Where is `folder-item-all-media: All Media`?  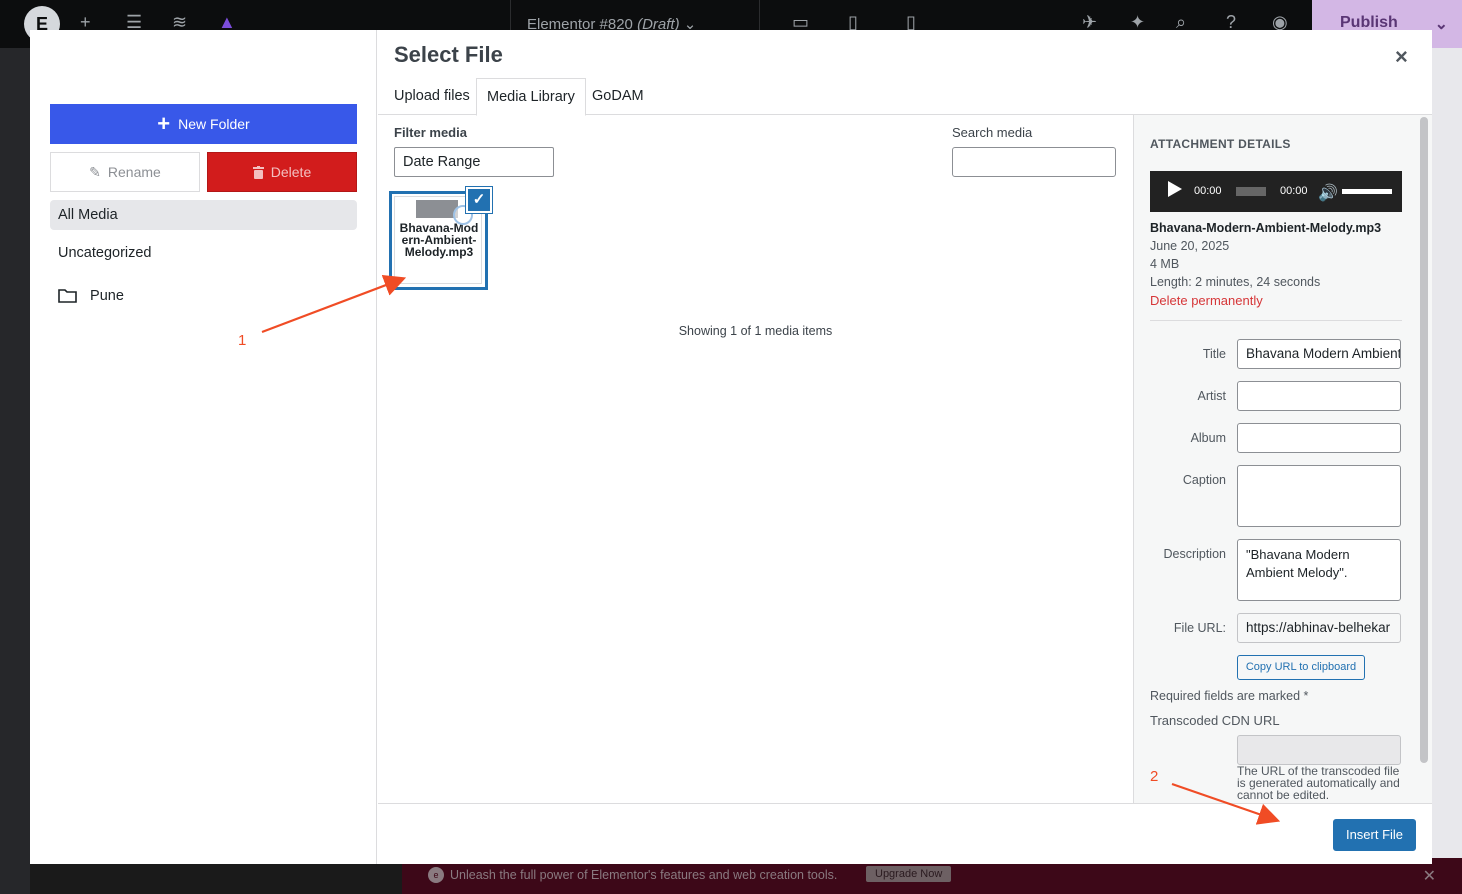 folder-item-all-media: All Media is located at coordinates (203, 215).